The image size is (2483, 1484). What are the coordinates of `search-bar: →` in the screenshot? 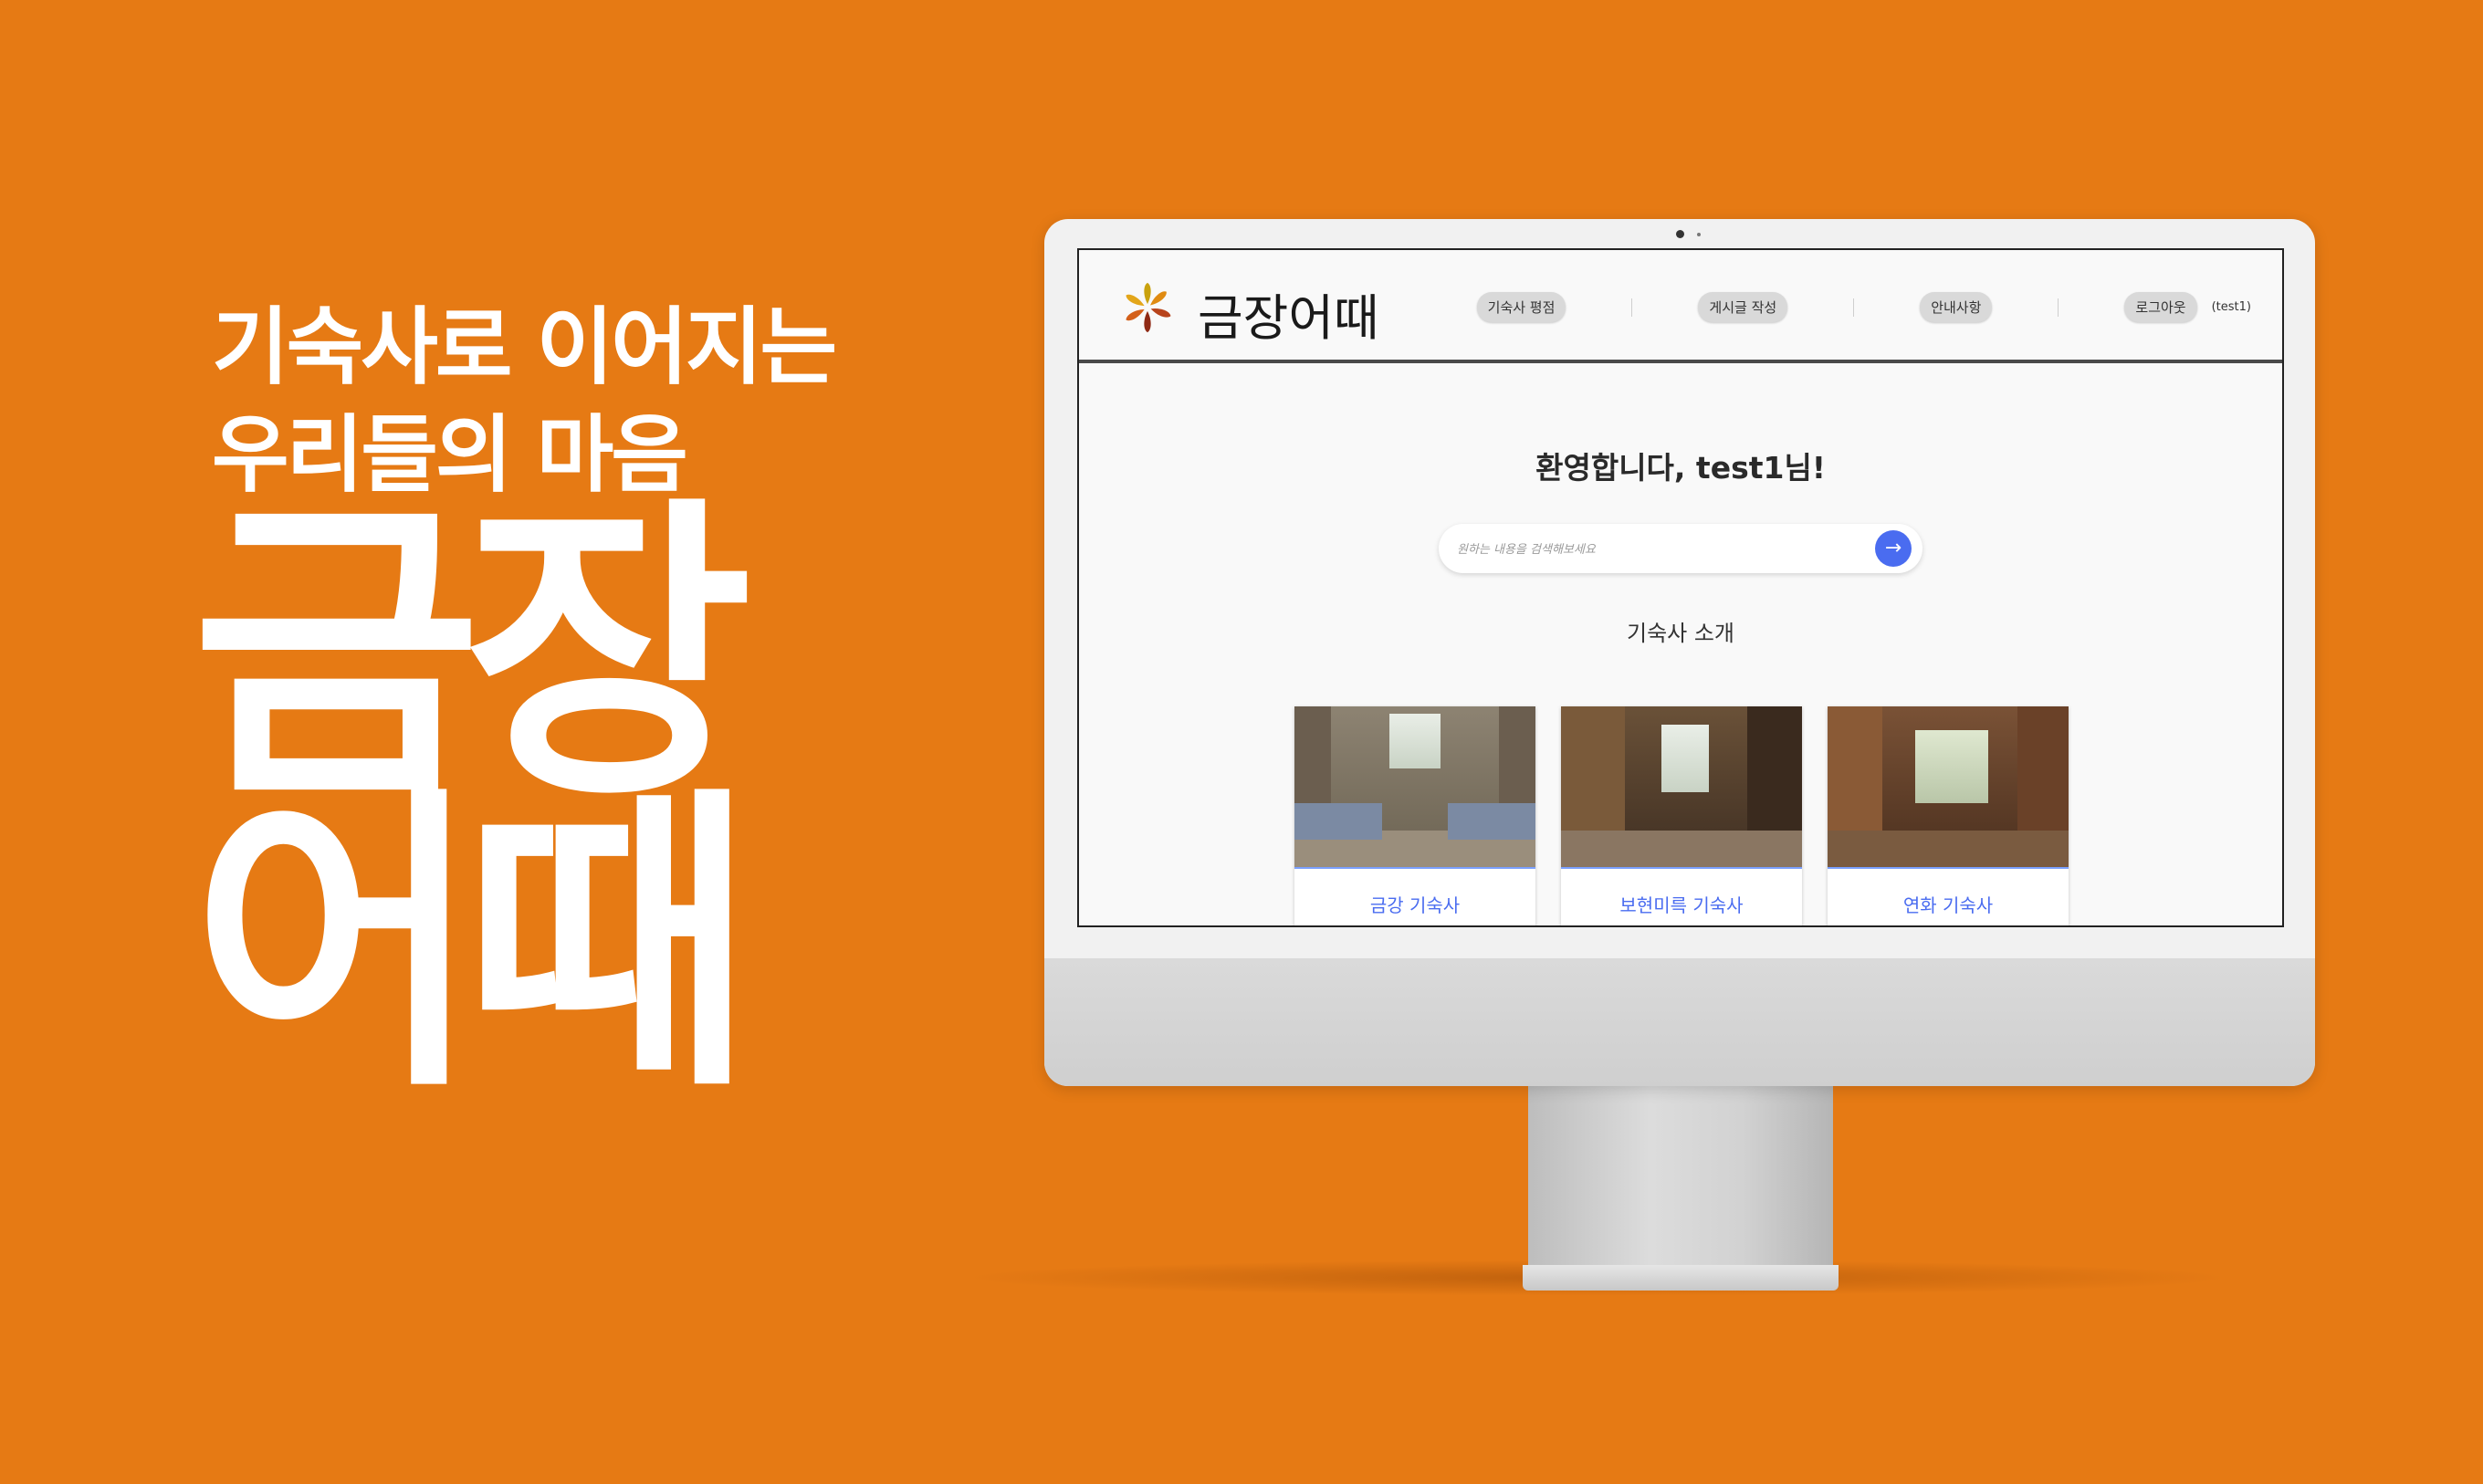 It's located at (1680, 549).